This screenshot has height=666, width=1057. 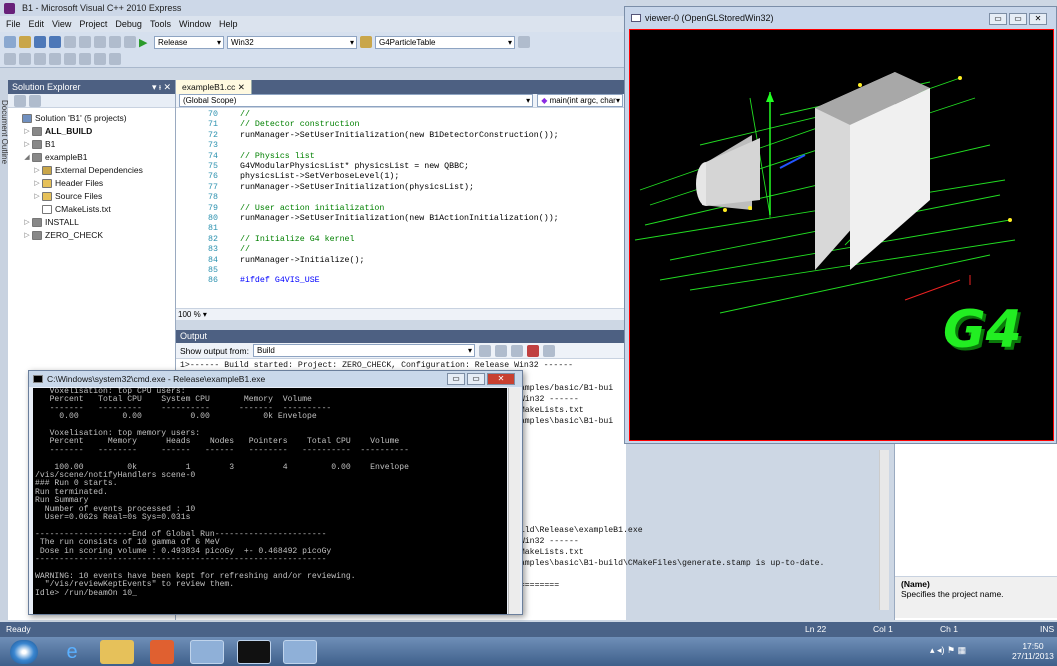 I want to click on zoom-level: 100 % ▾, so click(x=401, y=314).